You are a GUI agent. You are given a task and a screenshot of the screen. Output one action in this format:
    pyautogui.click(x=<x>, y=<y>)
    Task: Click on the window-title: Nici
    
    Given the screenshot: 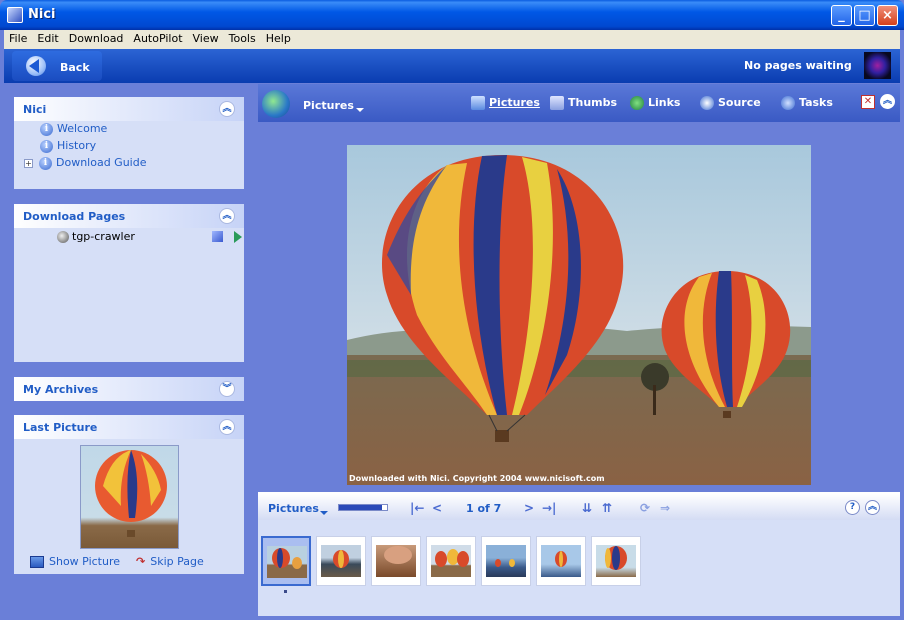 What is the action you would take?
    pyautogui.click(x=42, y=14)
    